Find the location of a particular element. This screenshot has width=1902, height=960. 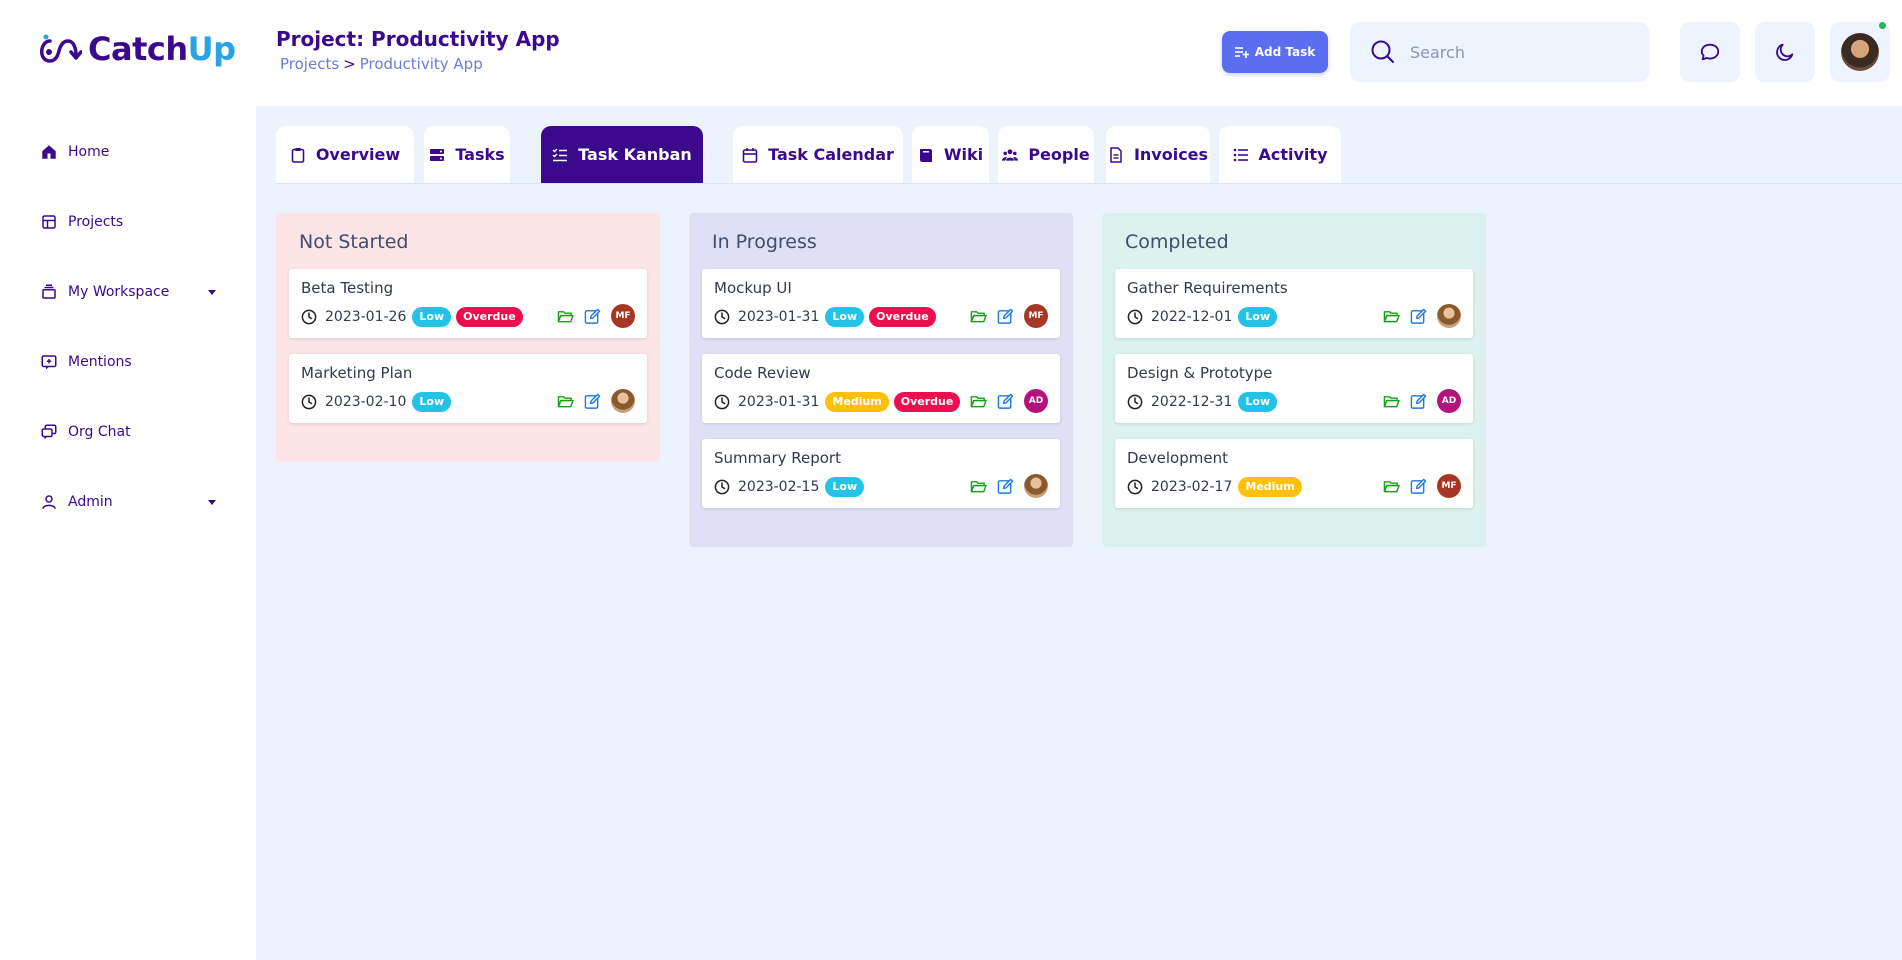

search-icon is located at coordinates (1382, 51).